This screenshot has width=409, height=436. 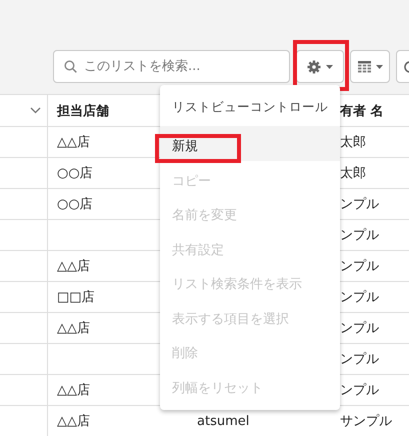 I want to click on table-cell: atsumel, so click(x=223, y=421).